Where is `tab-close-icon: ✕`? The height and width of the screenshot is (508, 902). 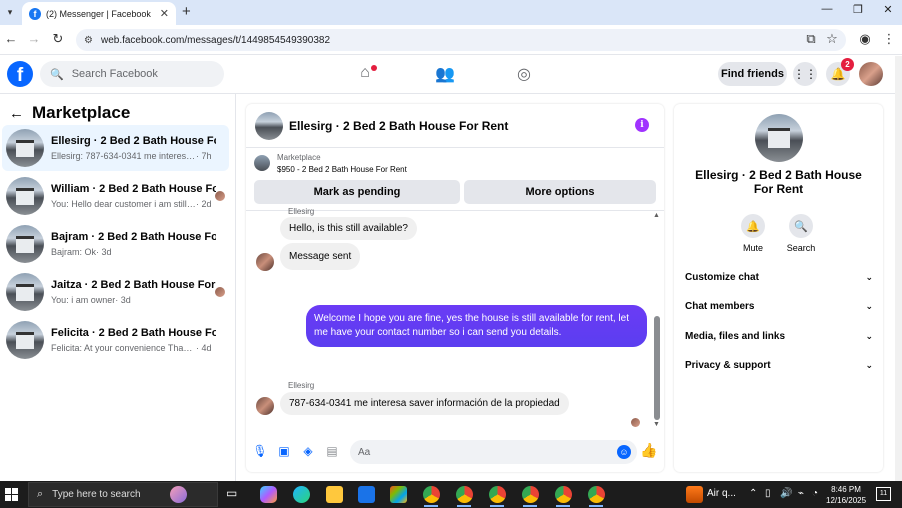 tab-close-icon: ✕ is located at coordinates (164, 13).